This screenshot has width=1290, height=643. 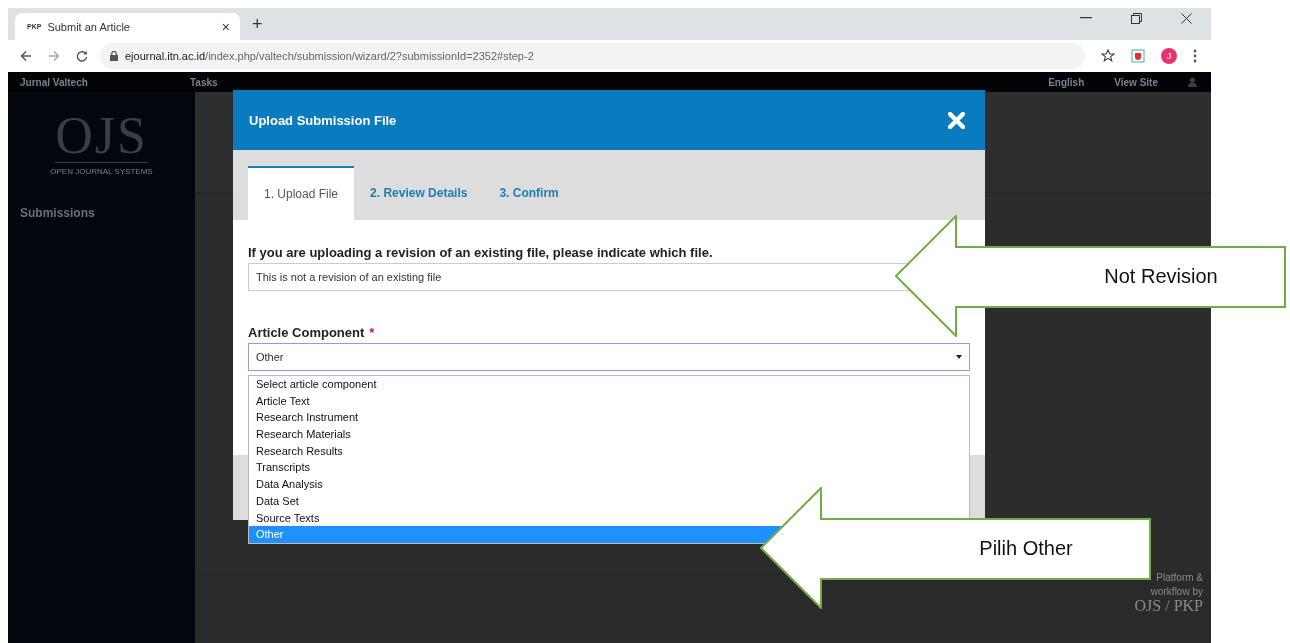 I want to click on caret-icon, so click(x=959, y=357).